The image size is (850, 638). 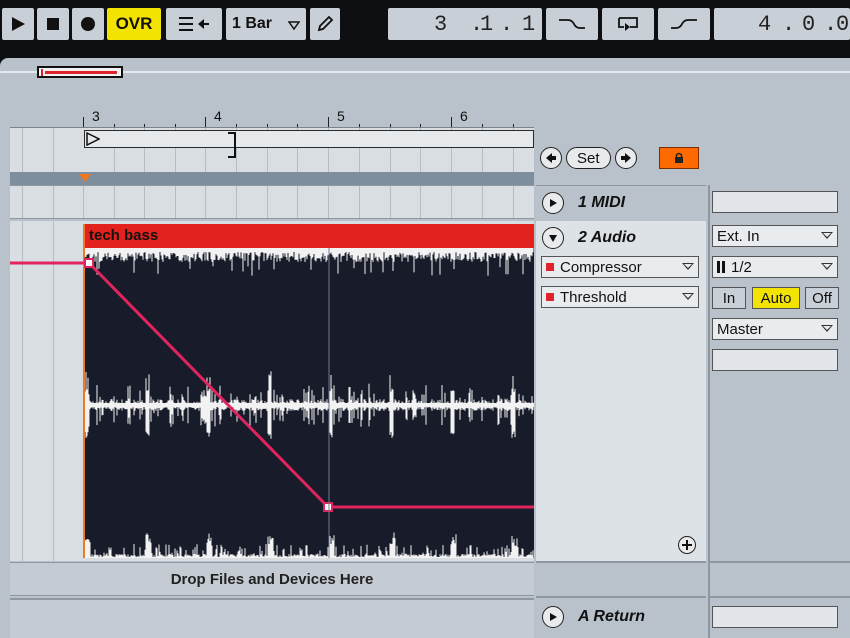 I want to click on input-type-chooser: Ext. In, so click(x=775, y=236).